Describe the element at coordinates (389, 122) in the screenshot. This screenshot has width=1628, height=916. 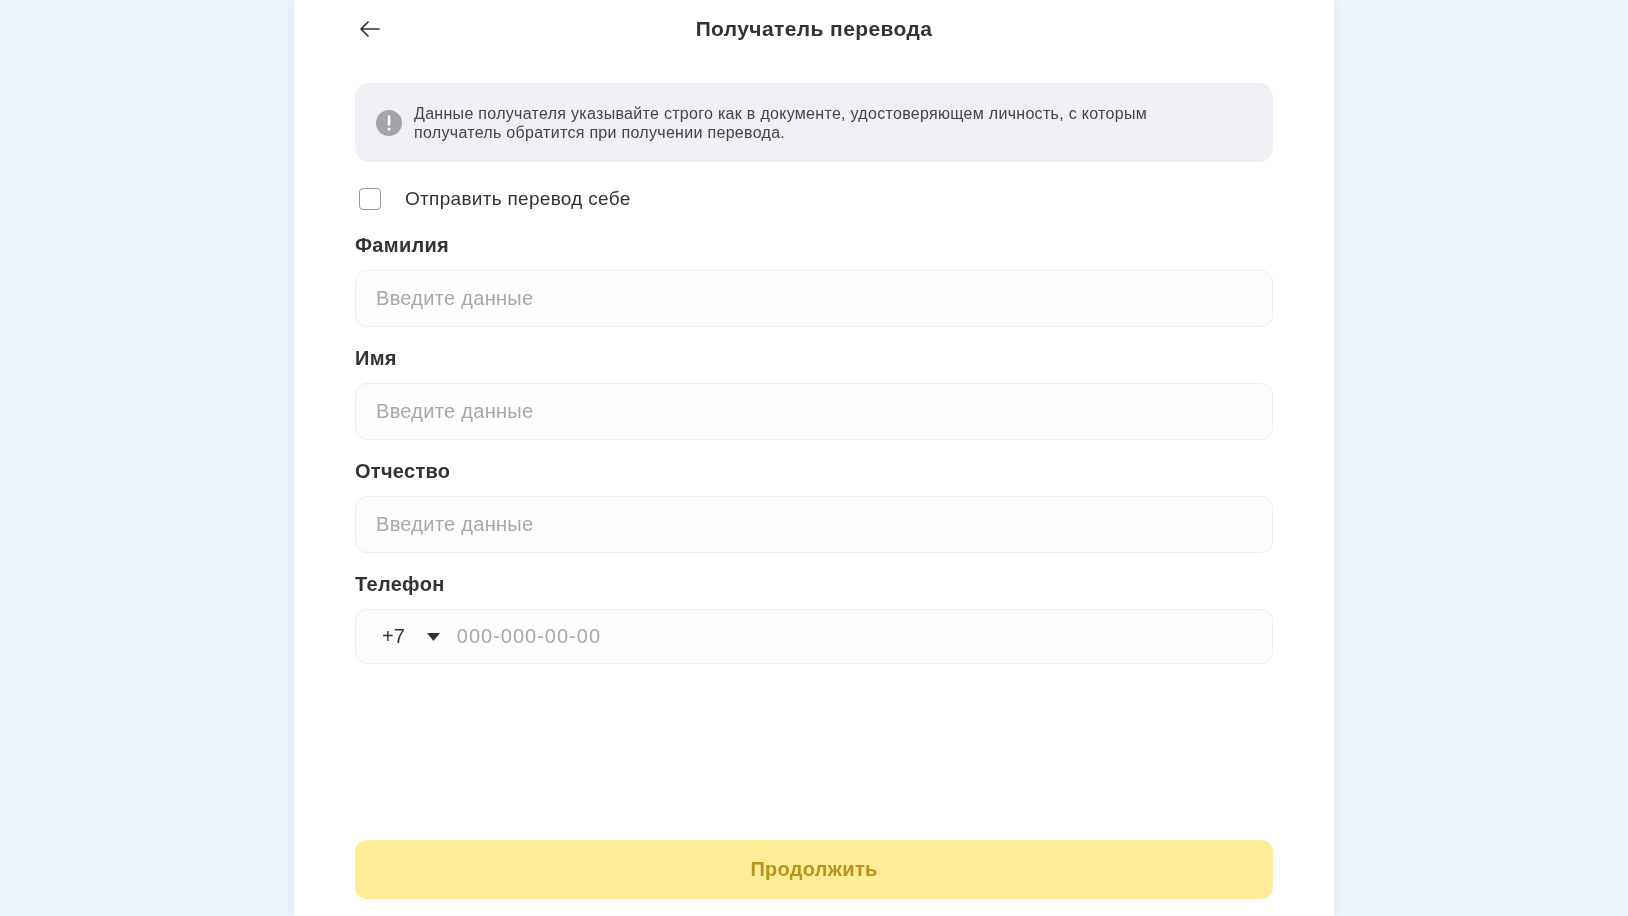
I see `exclamation-icon` at that location.